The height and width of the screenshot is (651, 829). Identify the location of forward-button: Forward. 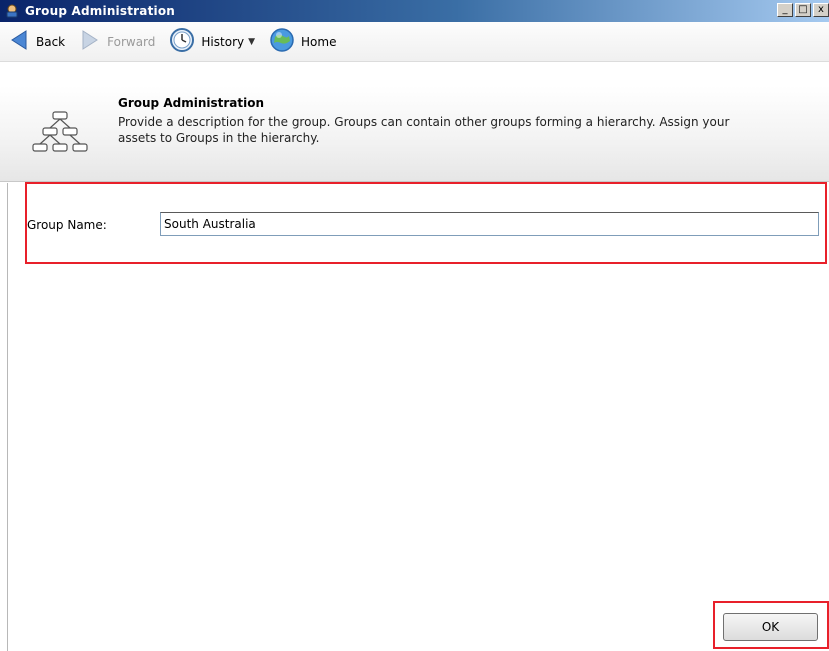
(120, 42).